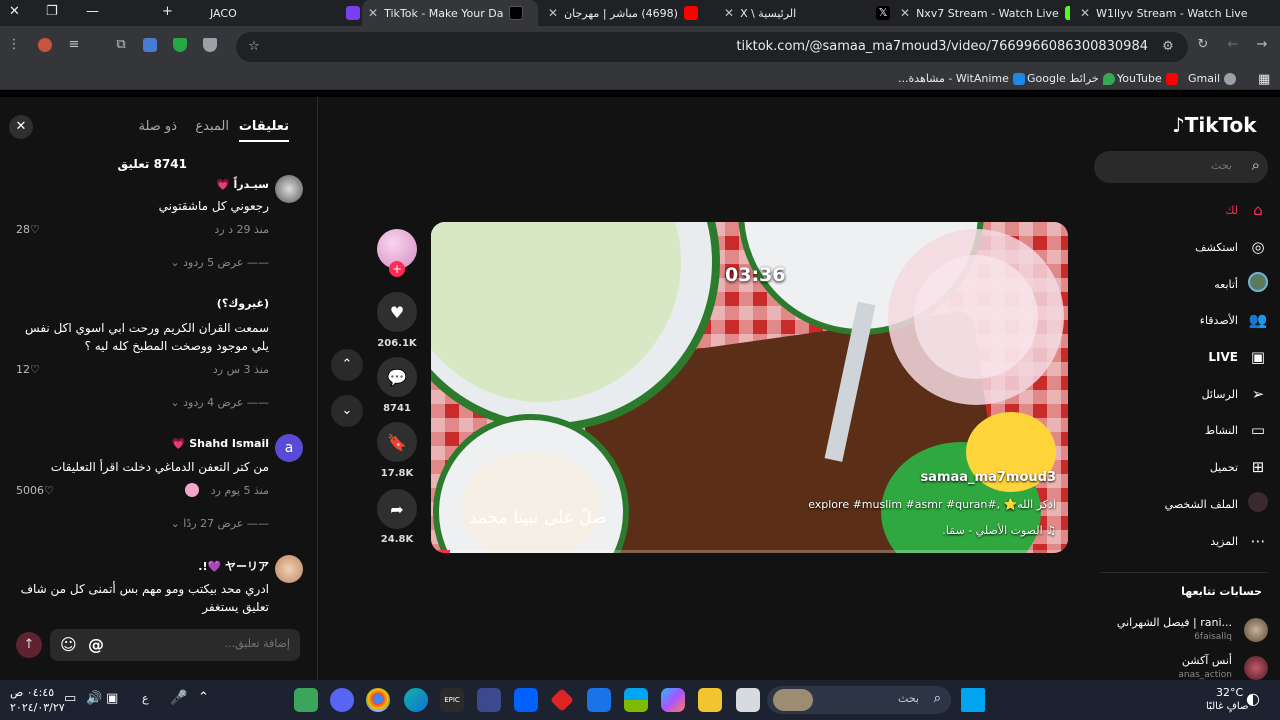  Describe the element at coordinates (233, 566) in the screenshot. I see `comment-username: ヤーリア 💜!.` at that location.